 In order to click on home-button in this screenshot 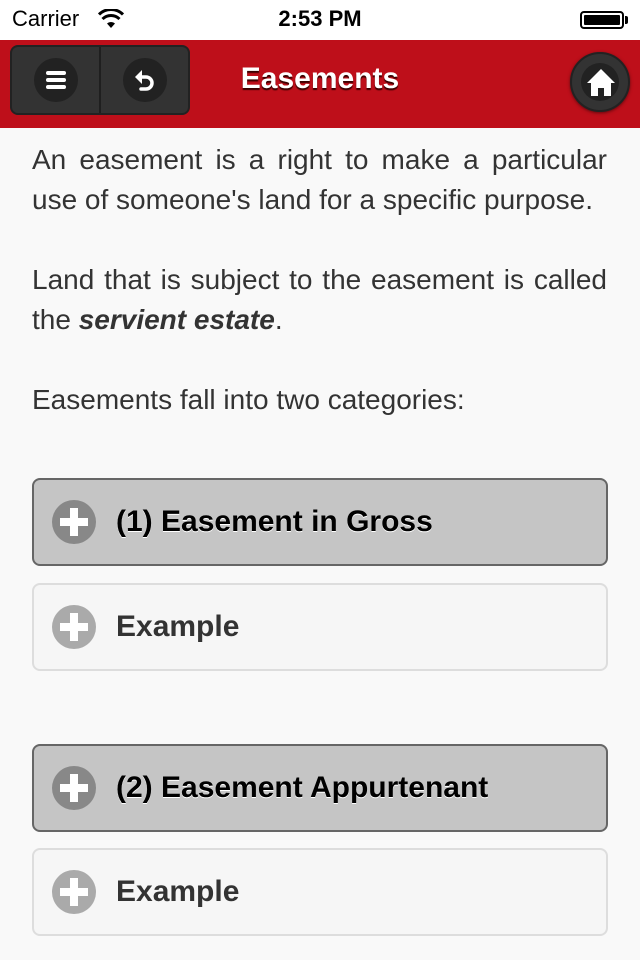, I will do `click(600, 82)`.